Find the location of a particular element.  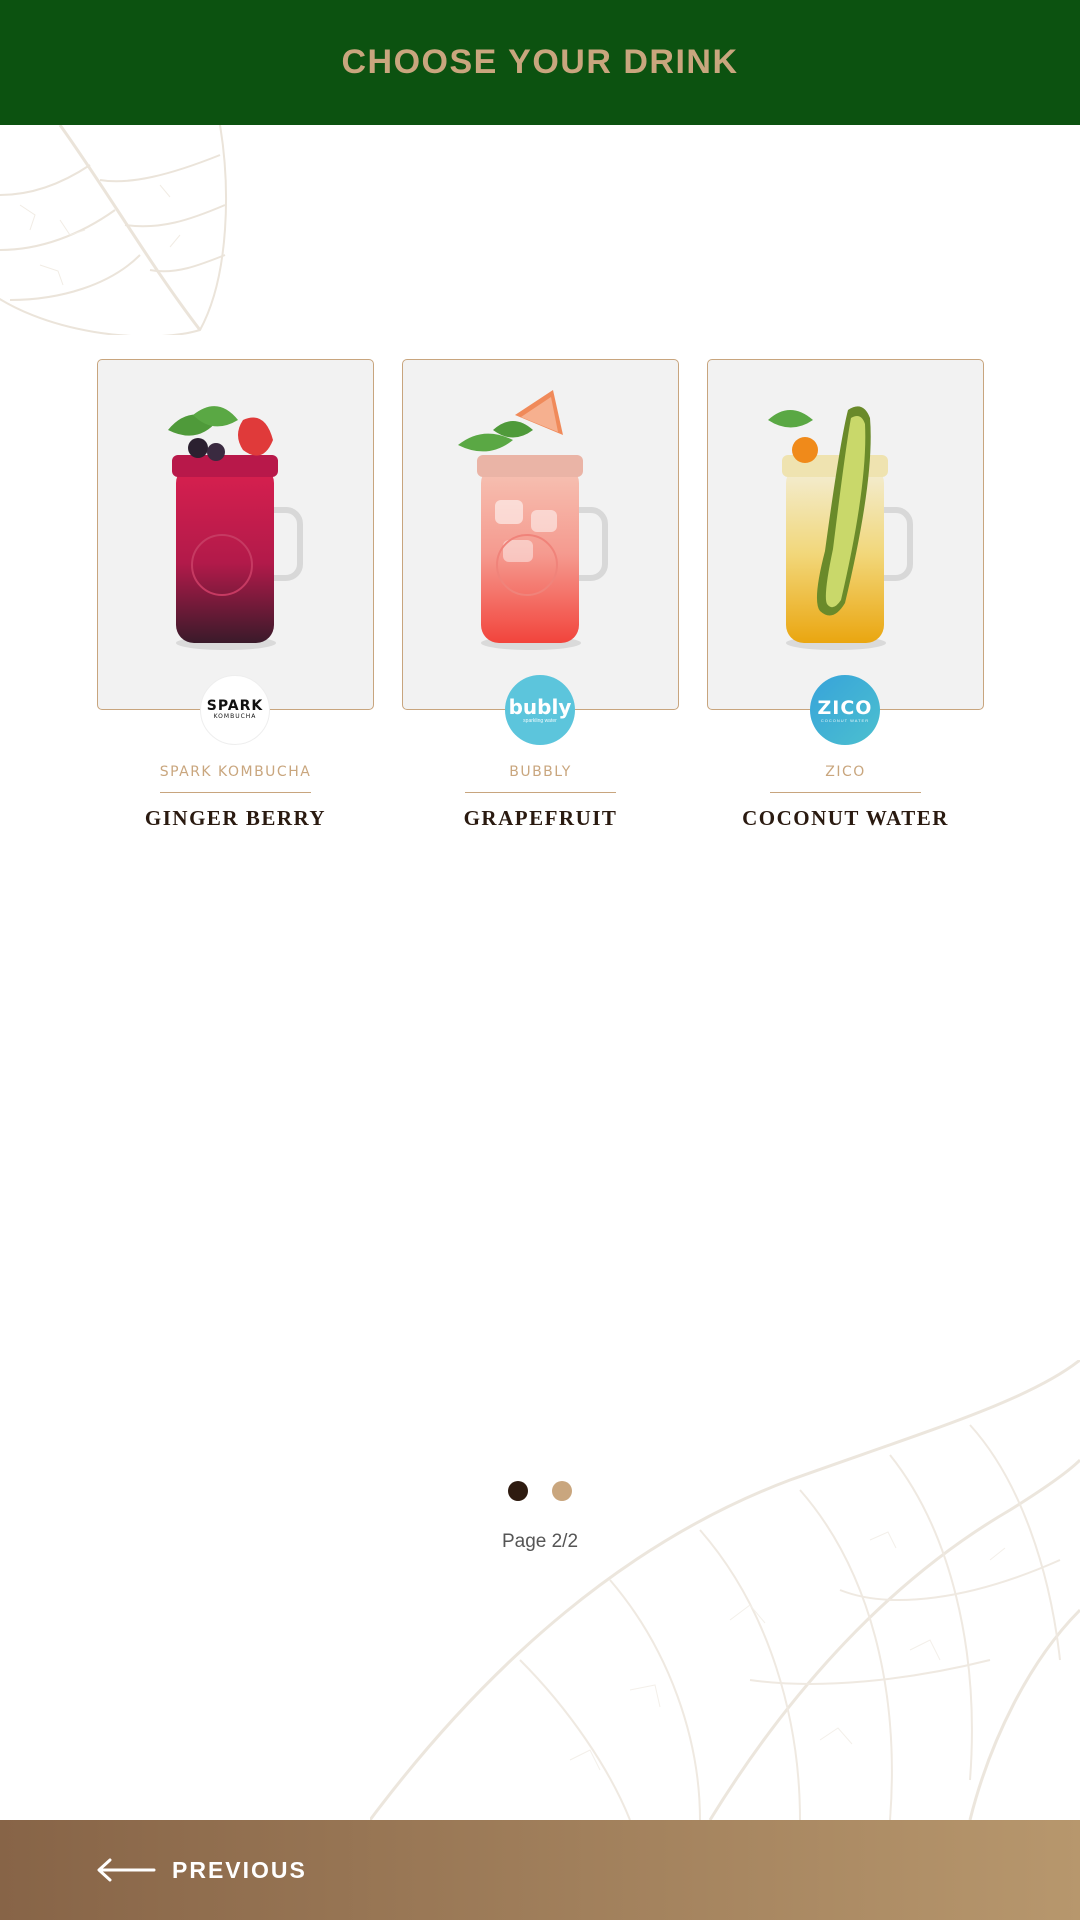

ginger-berry-drink-image is located at coordinates (235, 528).